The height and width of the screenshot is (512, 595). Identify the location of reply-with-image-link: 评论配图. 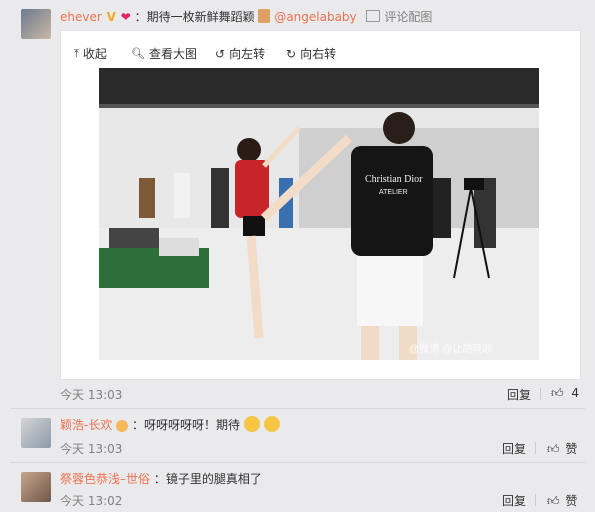
(408, 17).